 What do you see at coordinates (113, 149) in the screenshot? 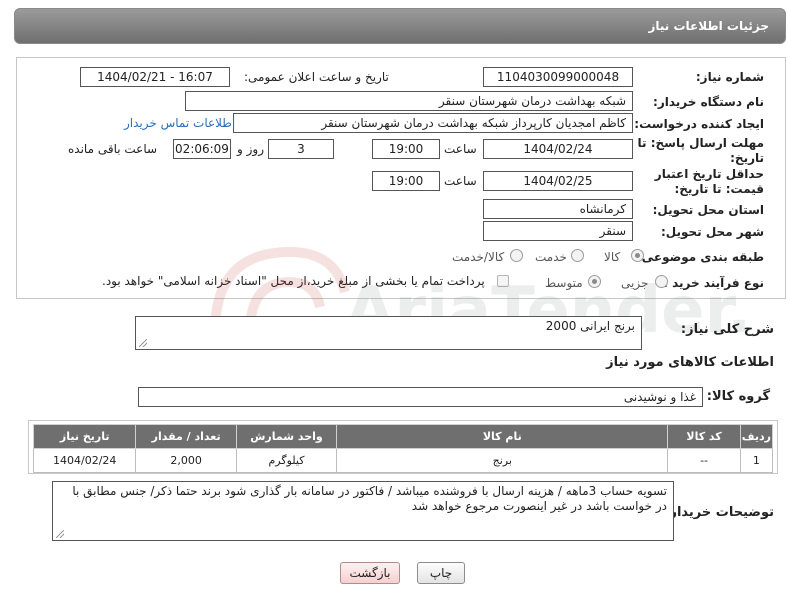
I see `remaining-time-label: ساعت باقی مانده` at bounding box center [113, 149].